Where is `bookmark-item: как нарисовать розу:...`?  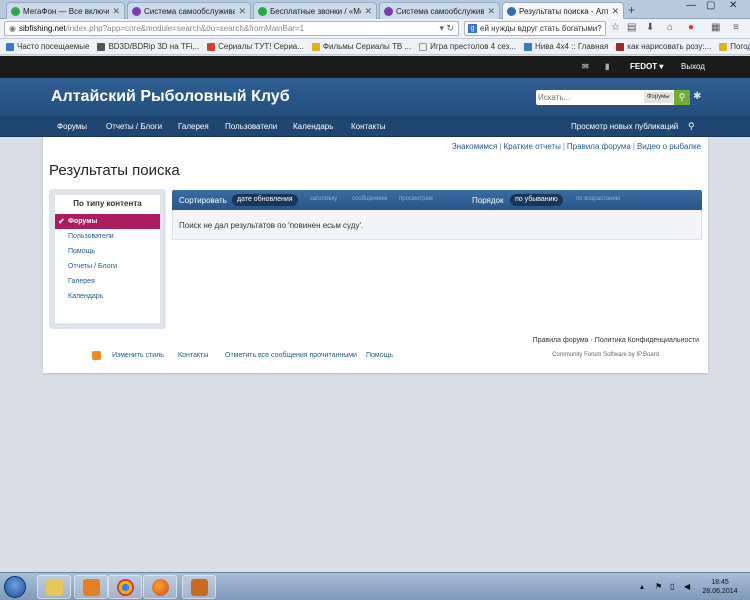 bookmark-item: как нарисовать розу:... is located at coordinates (663, 46).